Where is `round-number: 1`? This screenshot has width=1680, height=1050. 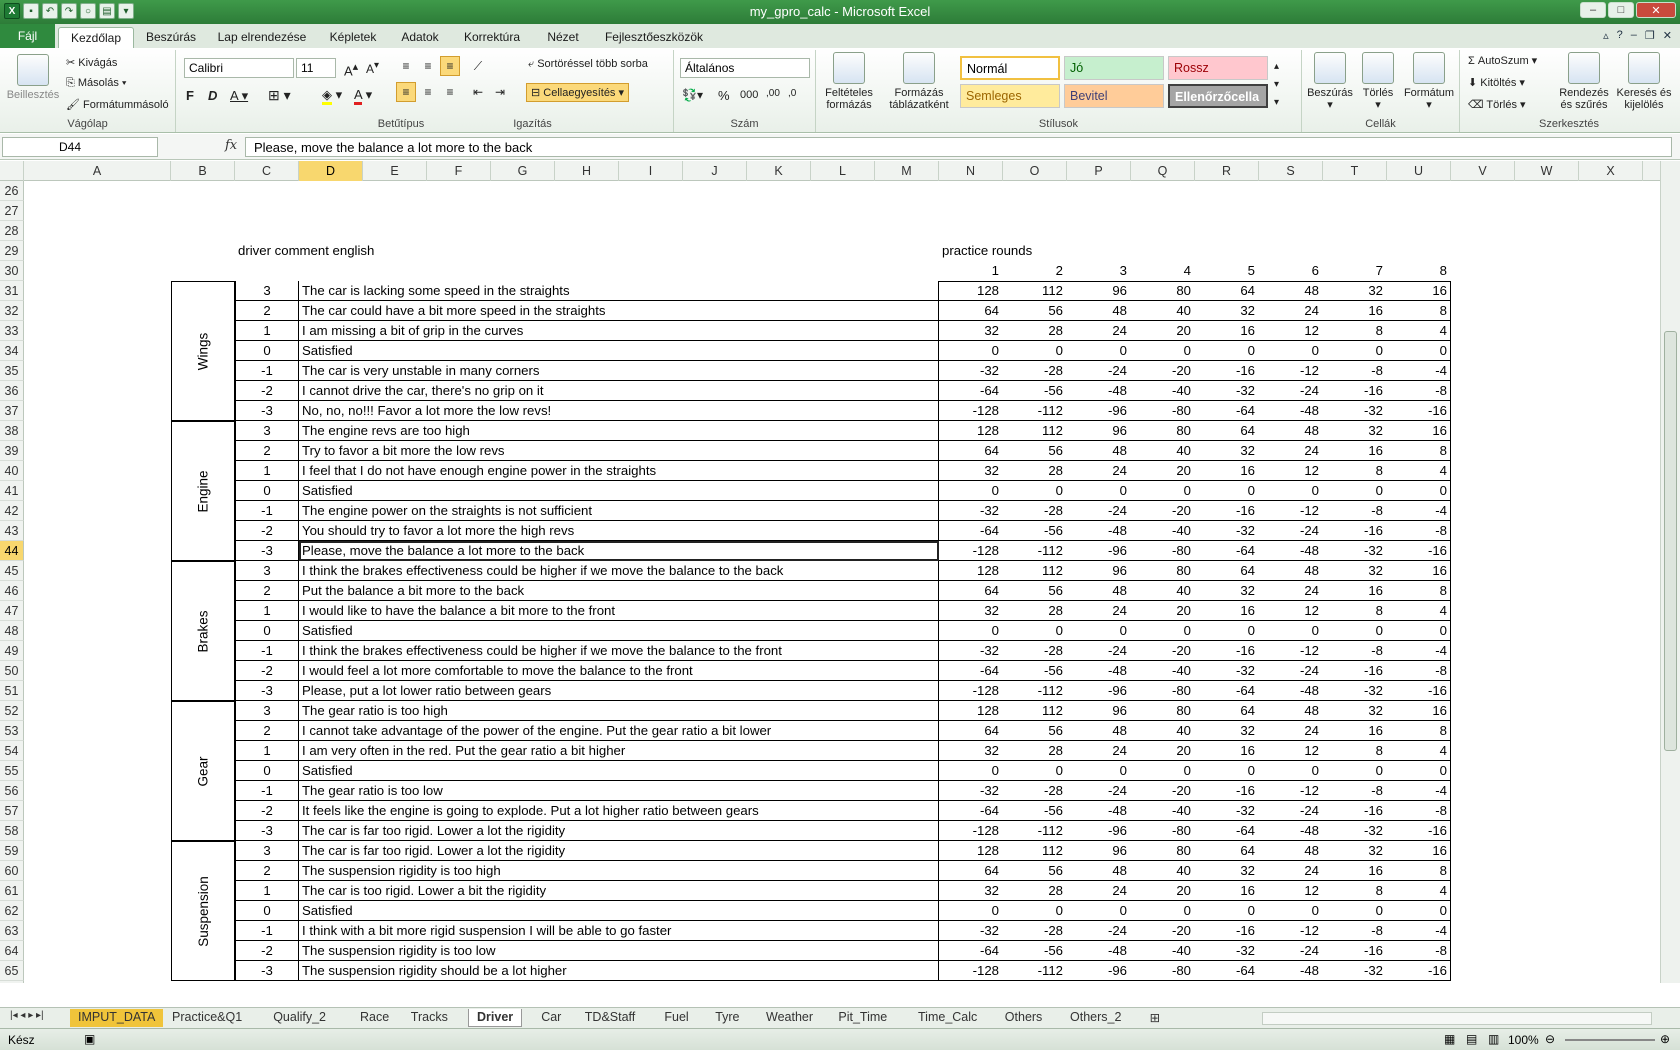 round-number: 1 is located at coordinates (971, 271).